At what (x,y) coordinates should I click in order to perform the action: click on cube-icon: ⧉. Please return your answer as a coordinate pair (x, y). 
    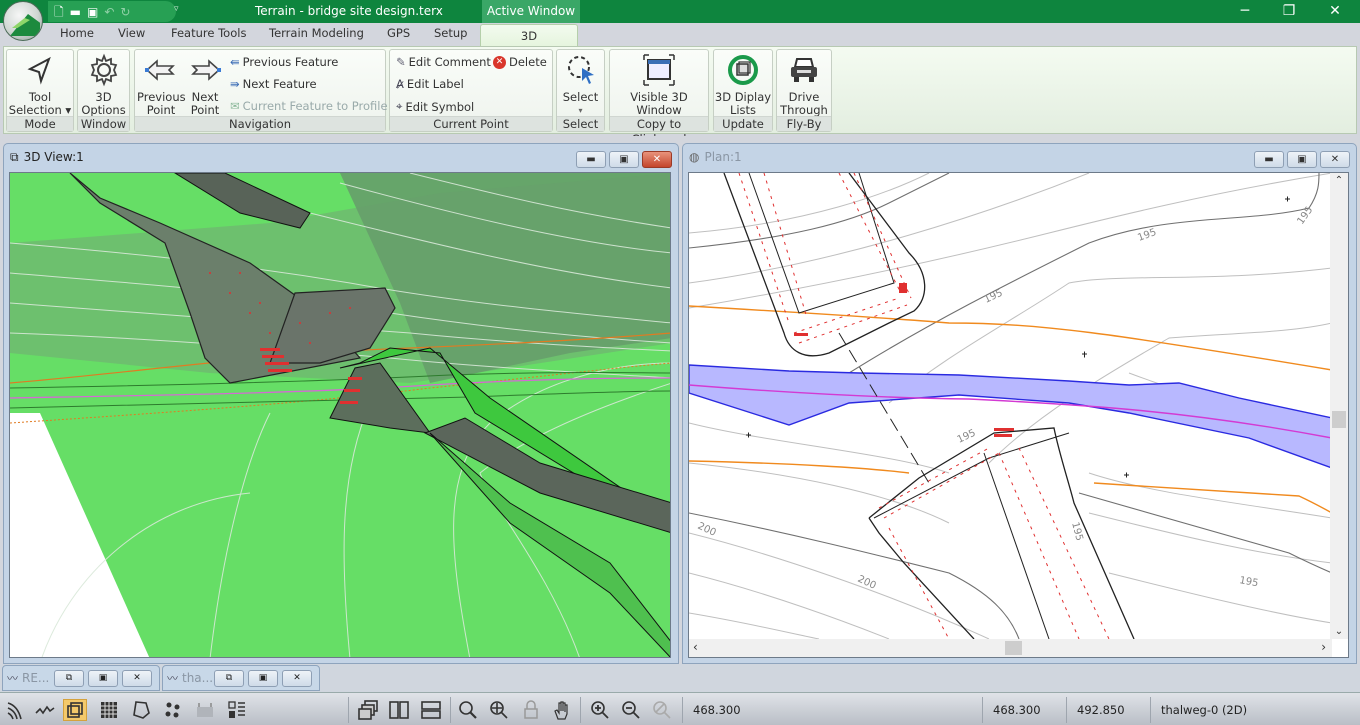
    Looking at the image, I should click on (14, 156).